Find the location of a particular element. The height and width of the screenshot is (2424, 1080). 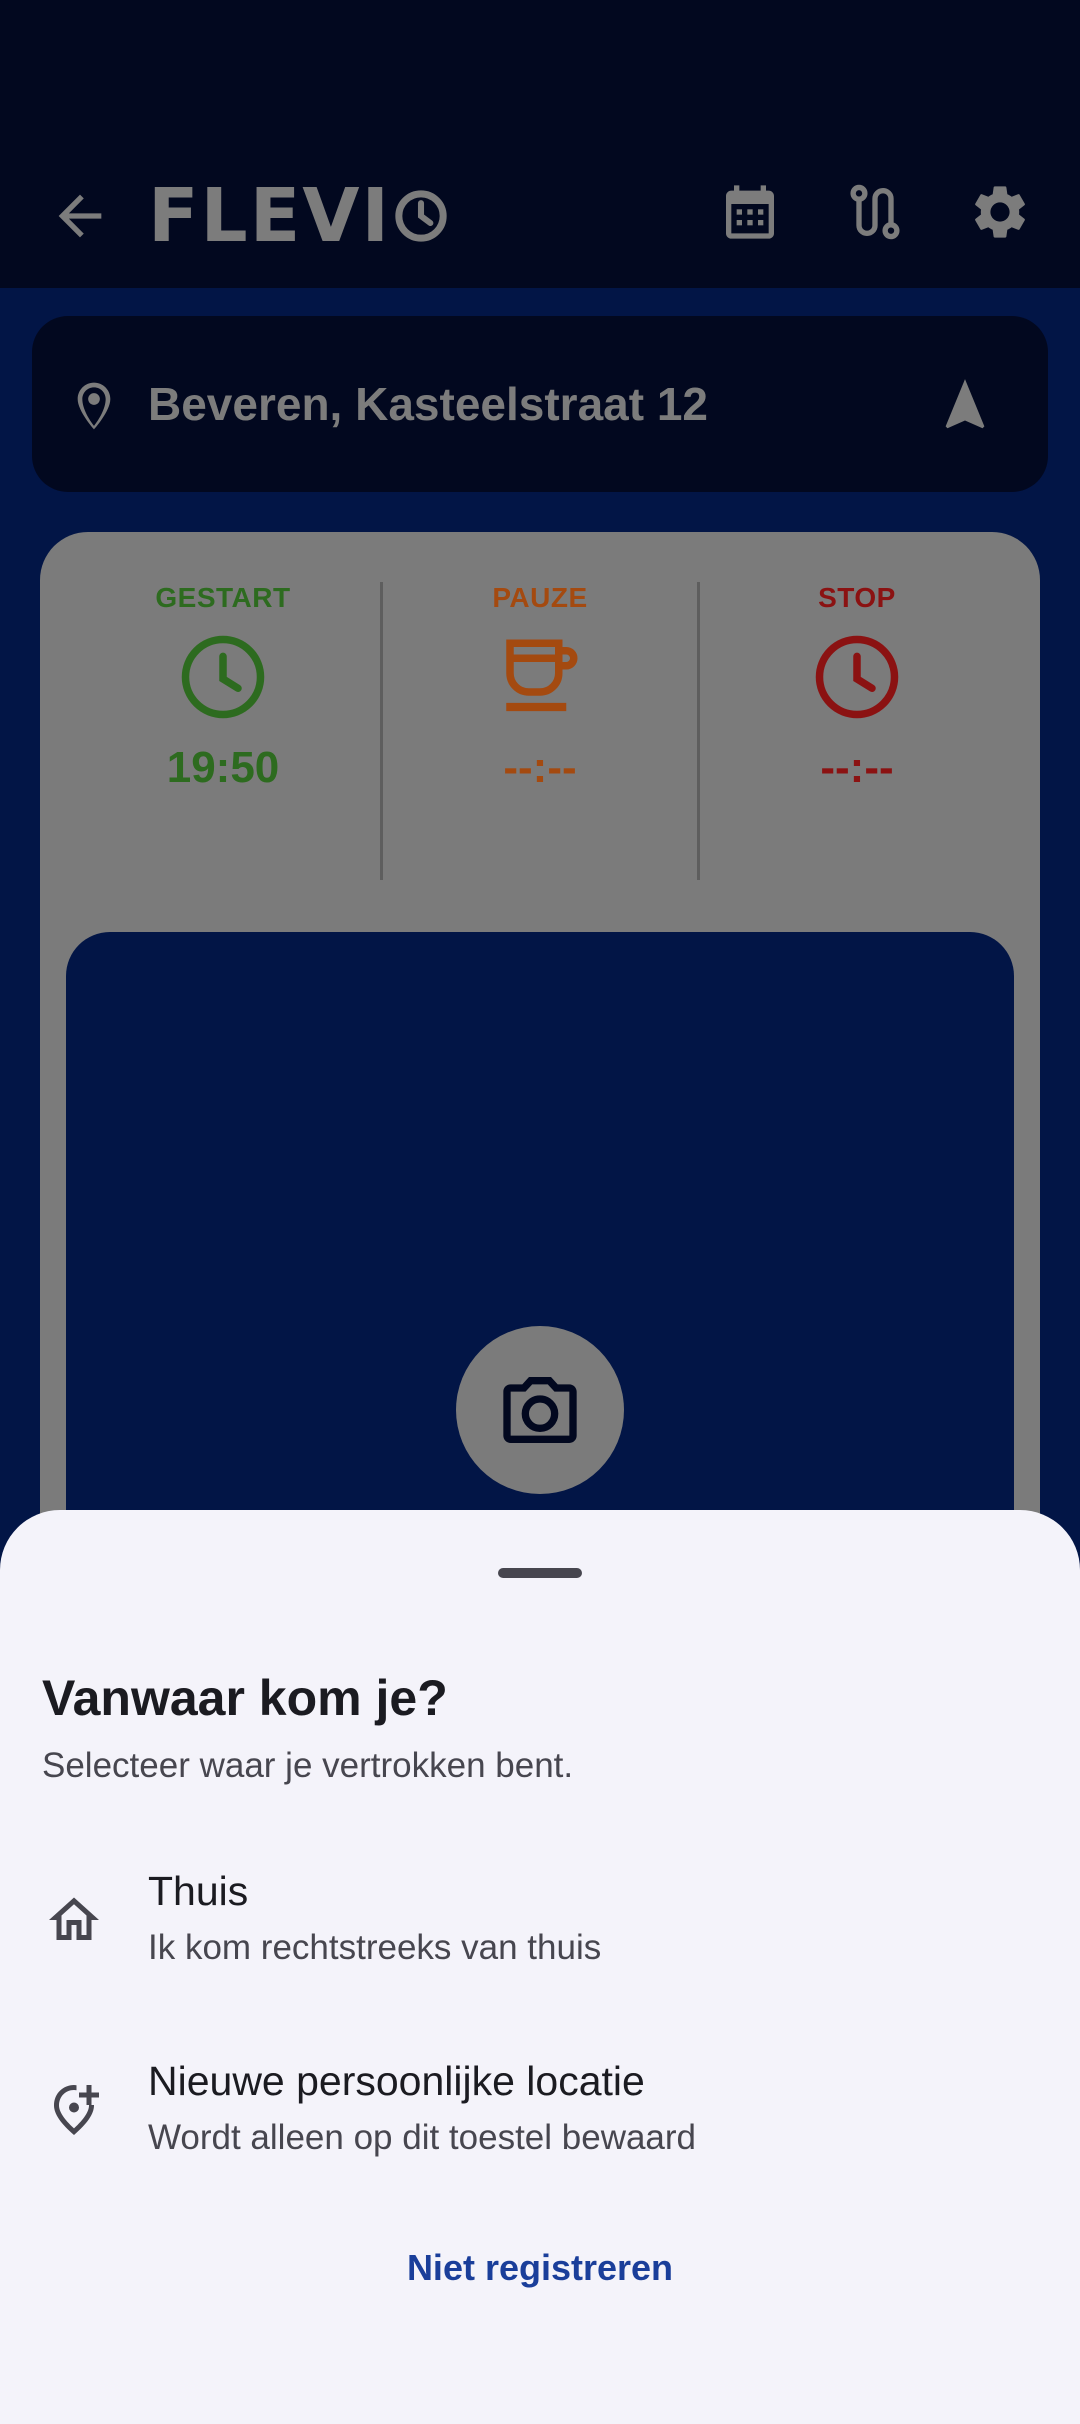

back-arrow-icon is located at coordinates (80, 216).